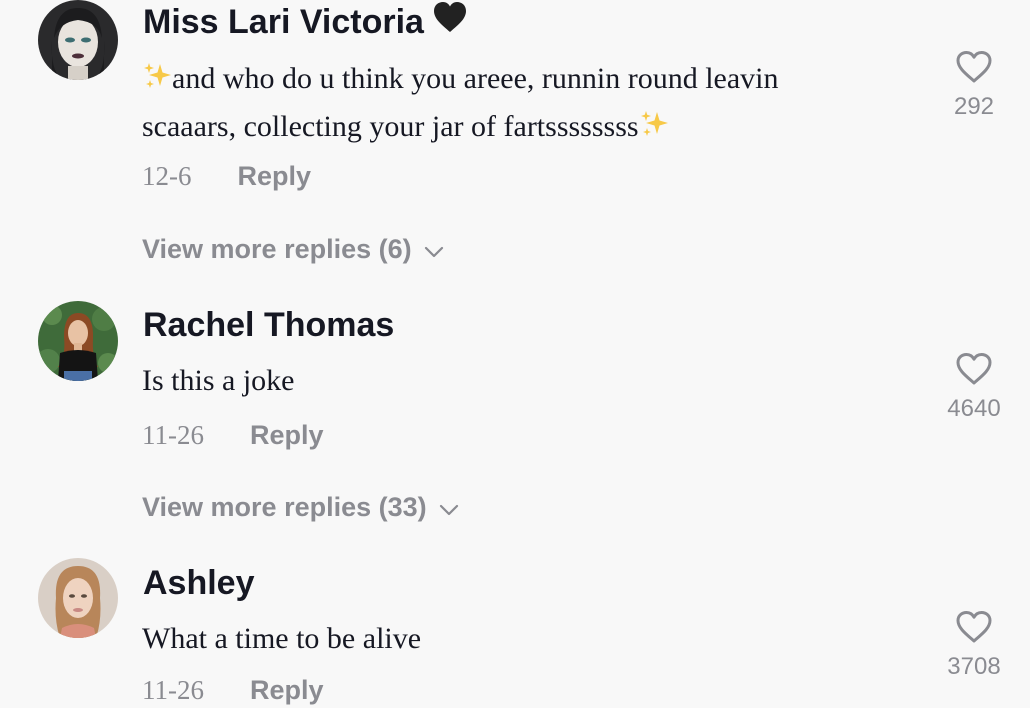 This screenshot has width=1030, height=708. What do you see at coordinates (450, 21) in the screenshot?
I see `black-heart-icon` at bounding box center [450, 21].